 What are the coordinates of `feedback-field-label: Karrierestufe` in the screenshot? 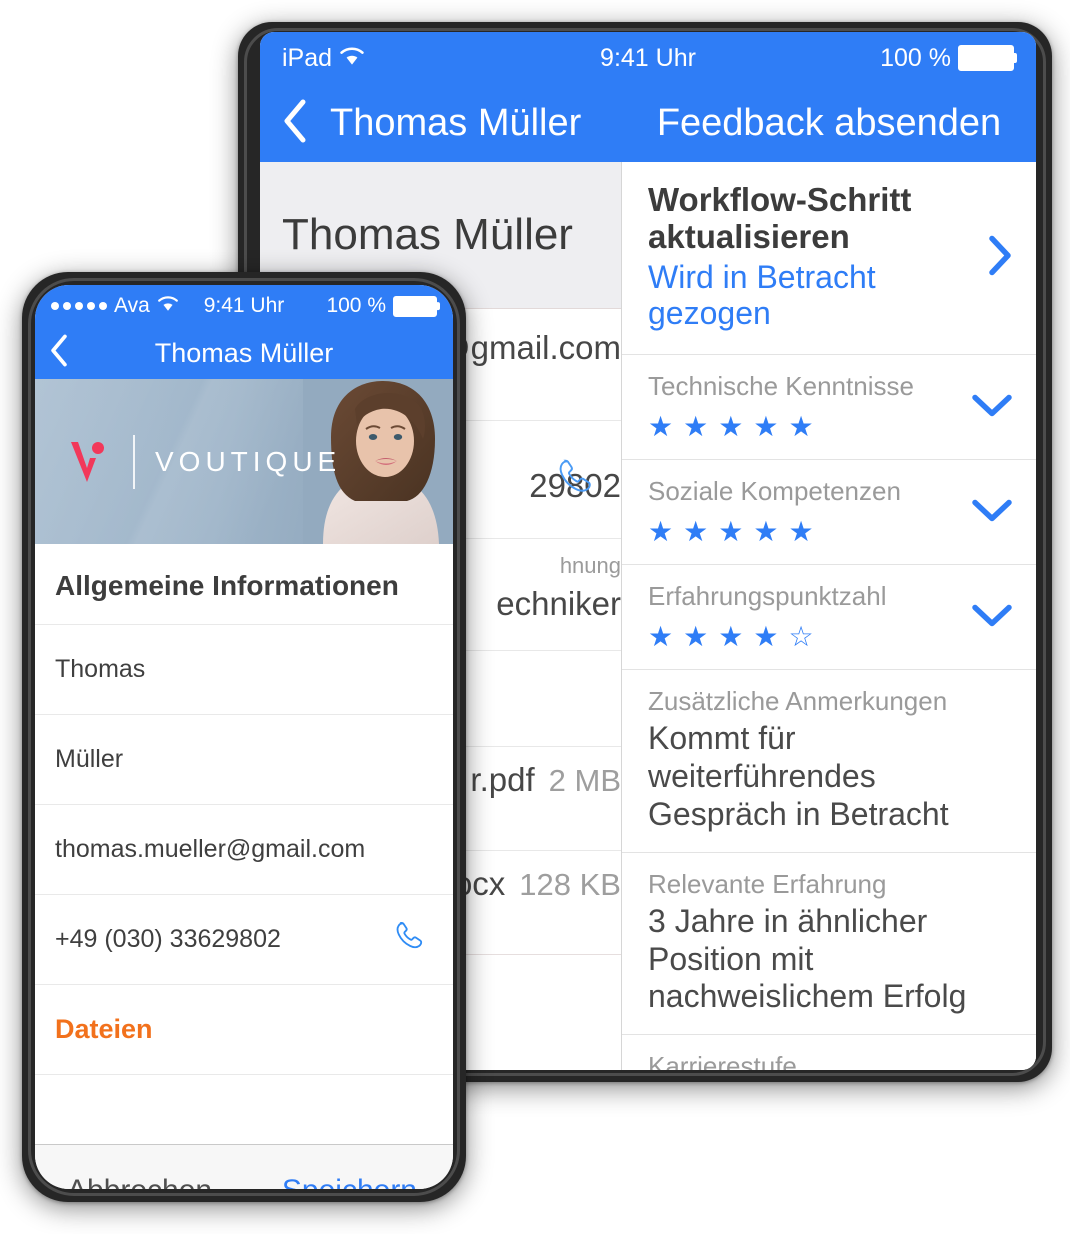 It's located at (722, 1060).